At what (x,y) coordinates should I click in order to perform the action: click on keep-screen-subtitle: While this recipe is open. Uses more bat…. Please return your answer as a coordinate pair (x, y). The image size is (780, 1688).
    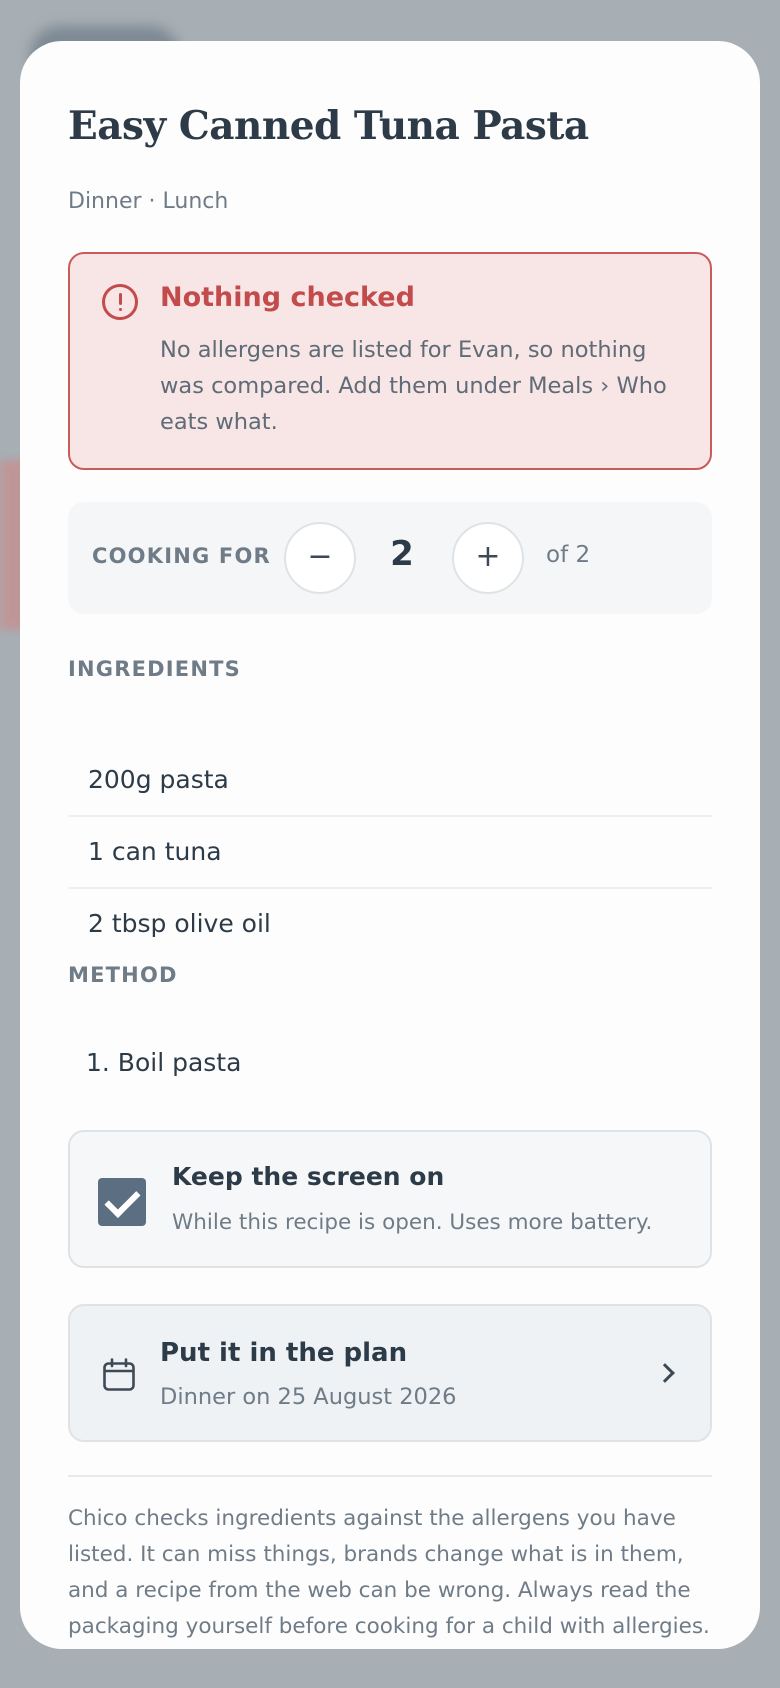
    Looking at the image, I should click on (412, 1222).